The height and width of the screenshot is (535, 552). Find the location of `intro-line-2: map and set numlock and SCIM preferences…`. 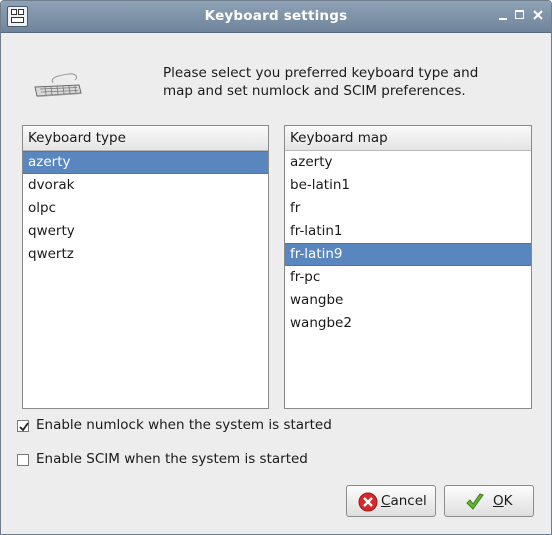

intro-line-2: map and set numlock and SCIM preferences… is located at coordinates (314, 91).